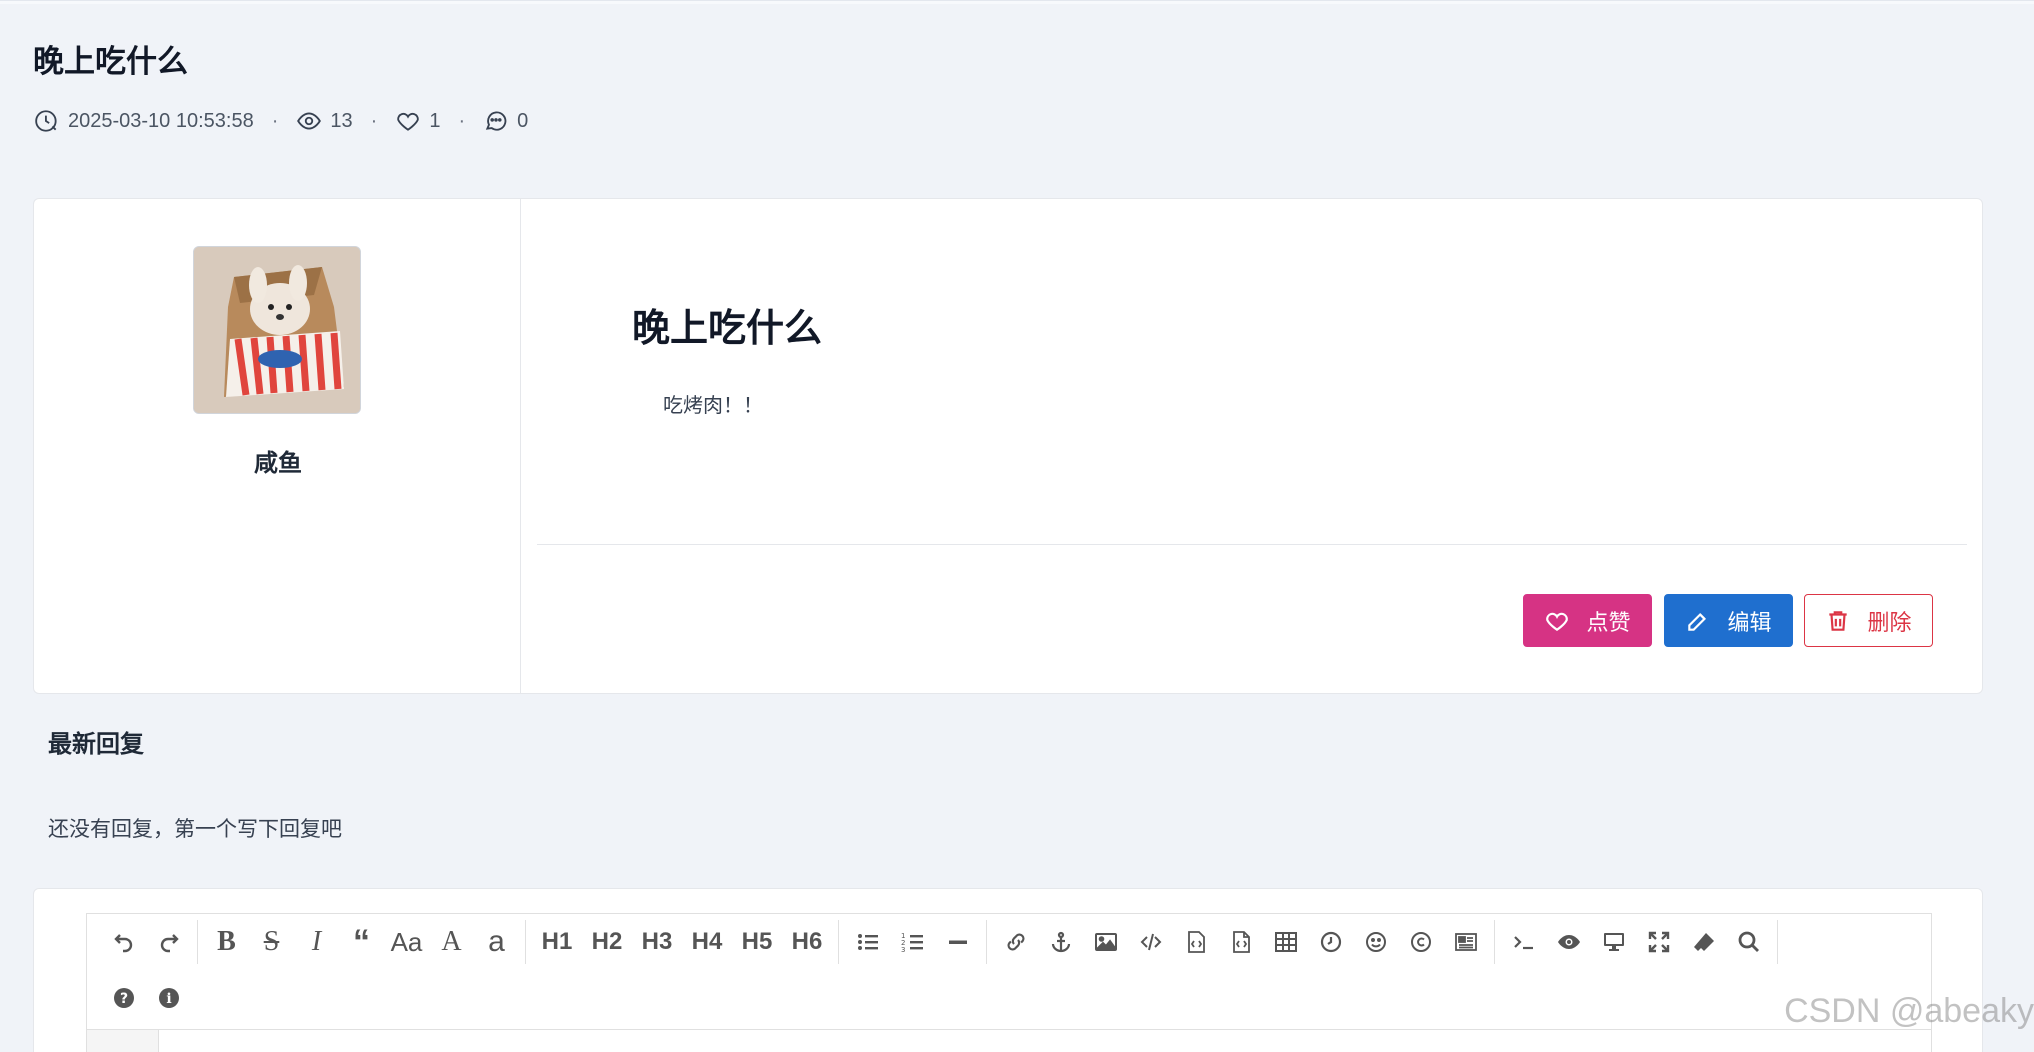  What do you see at coordinates (1009, 1040) in the screenshot?
I see `editor-textarea` at bounding box center [1009, 1040].